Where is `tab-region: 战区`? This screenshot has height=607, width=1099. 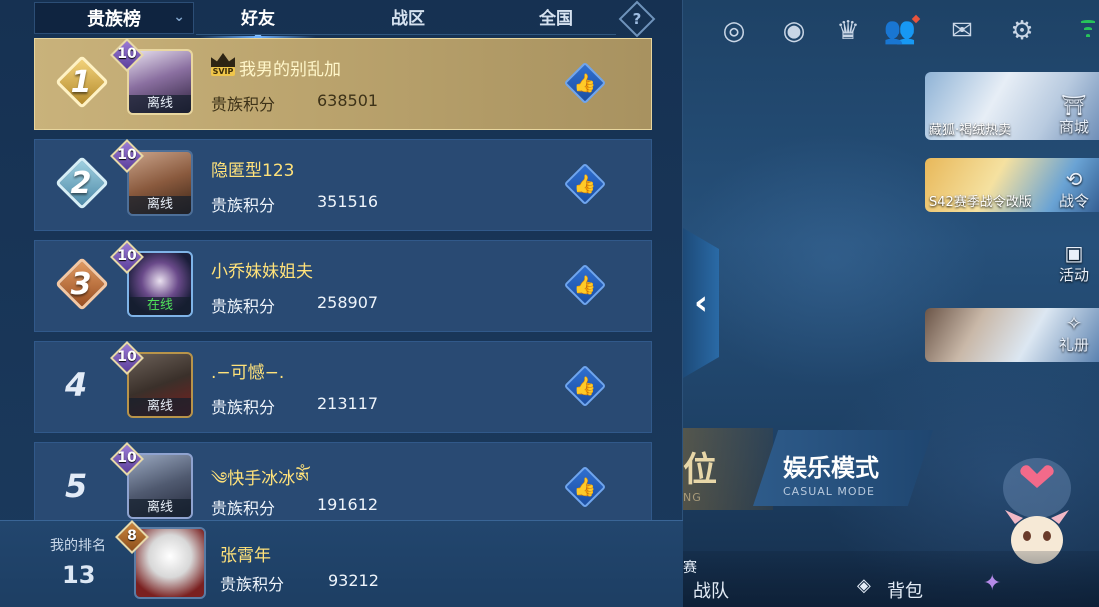
tab-region: 战区 is located at coordinates (408, 19).